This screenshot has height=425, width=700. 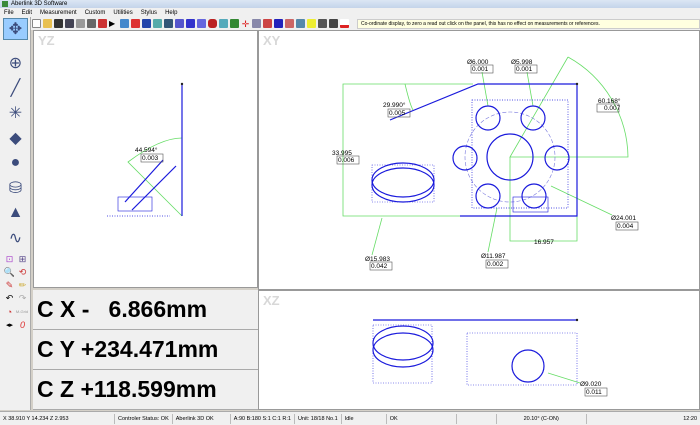 I want to click on circle-icon: ⊕, so click(x=15, y=63).